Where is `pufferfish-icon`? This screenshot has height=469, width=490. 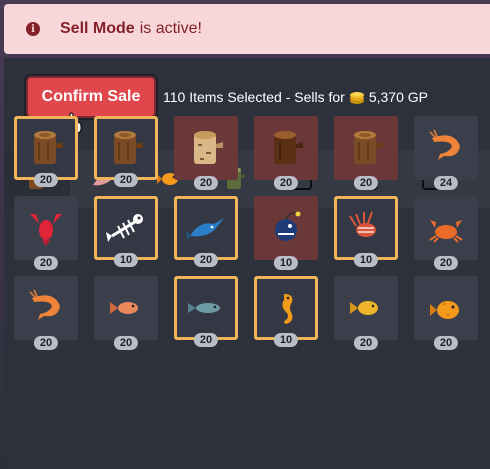 pufferfish-icon is located at coordinates (444, 310).